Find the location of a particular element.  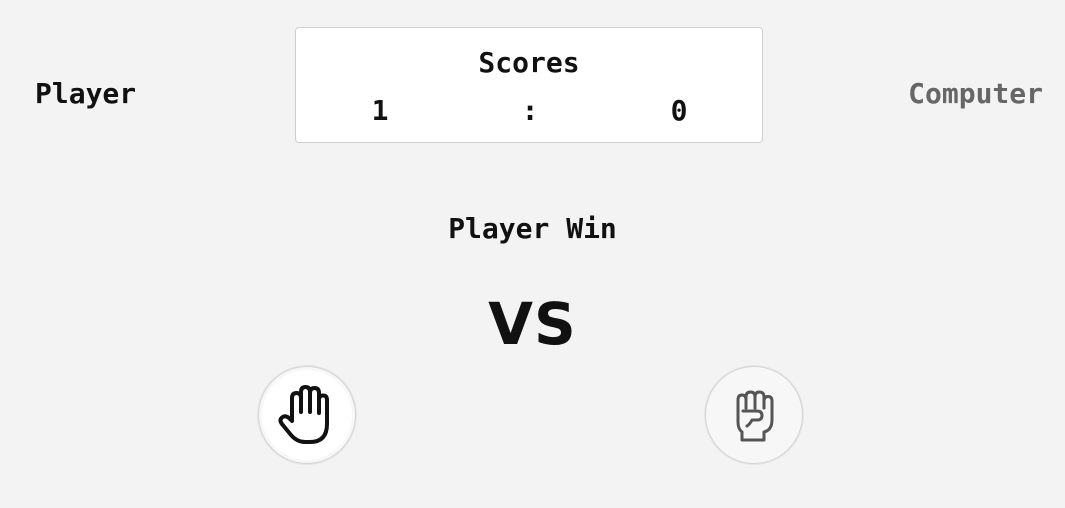

round-result: Player Win is located at coordinates (532, 228).